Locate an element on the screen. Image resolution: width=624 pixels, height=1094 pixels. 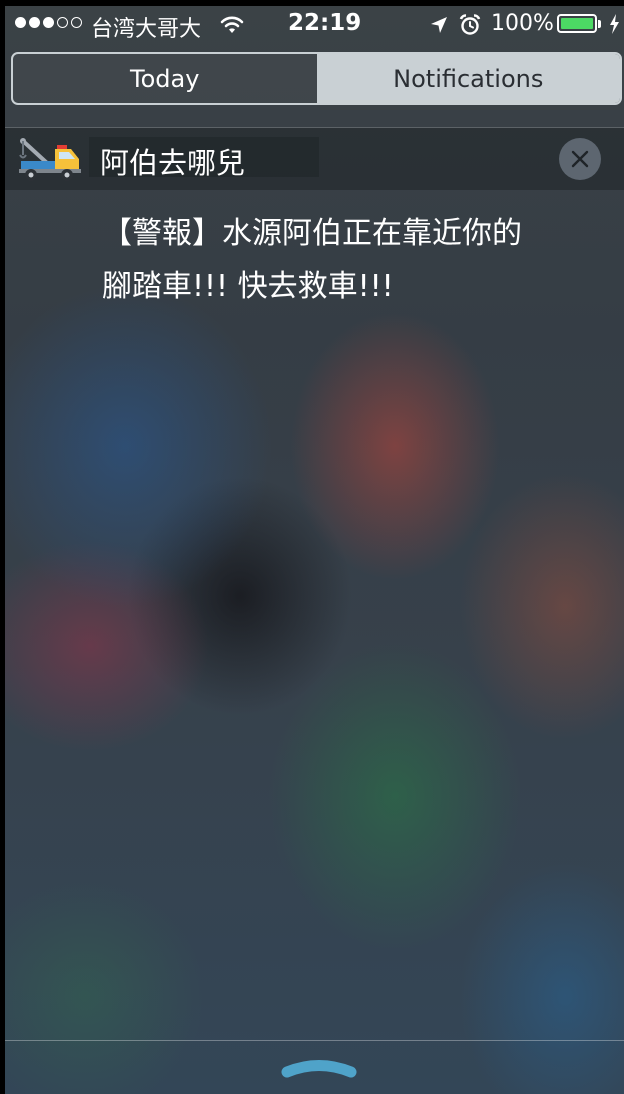
carrier-name: 台湾大哥大 is located at coordinates (146, 29).